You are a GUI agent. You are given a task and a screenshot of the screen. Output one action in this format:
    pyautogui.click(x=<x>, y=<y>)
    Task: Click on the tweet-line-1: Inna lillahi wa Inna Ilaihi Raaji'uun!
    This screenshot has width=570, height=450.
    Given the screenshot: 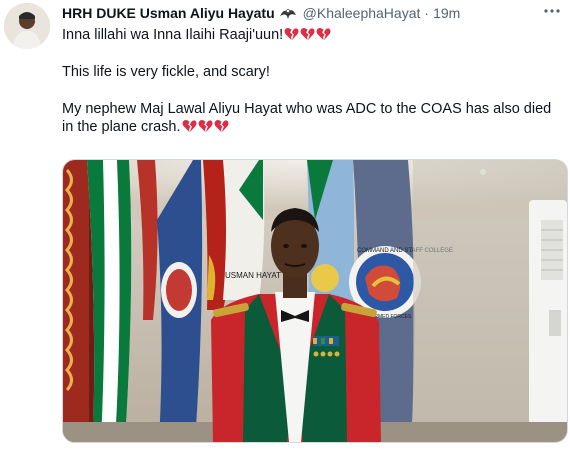 What is the action you would take?
    pyautogui.click(x=312, y=35)
    